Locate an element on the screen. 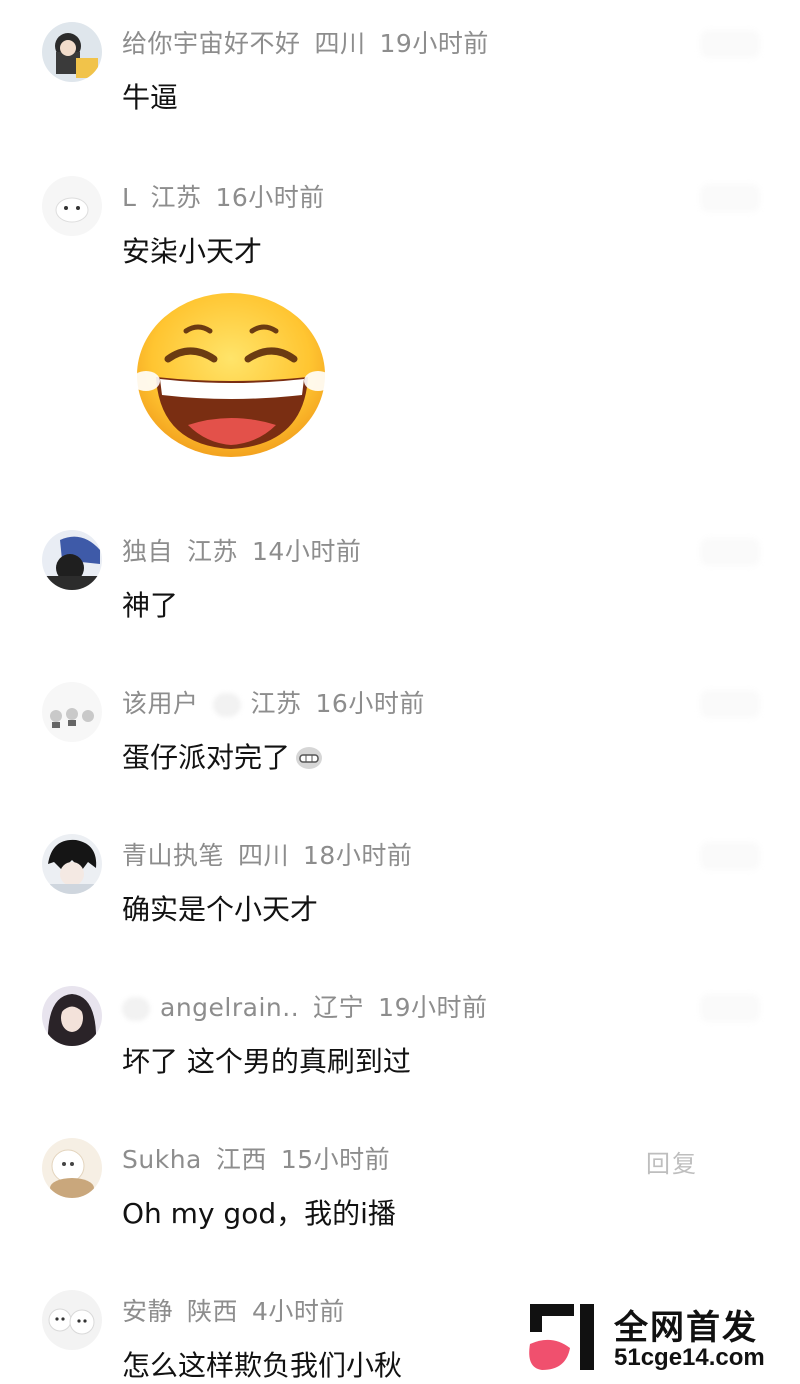 The width and height of the screenshot is (800, 1384). site-logo-icon is located at coordinates (561, 1337).